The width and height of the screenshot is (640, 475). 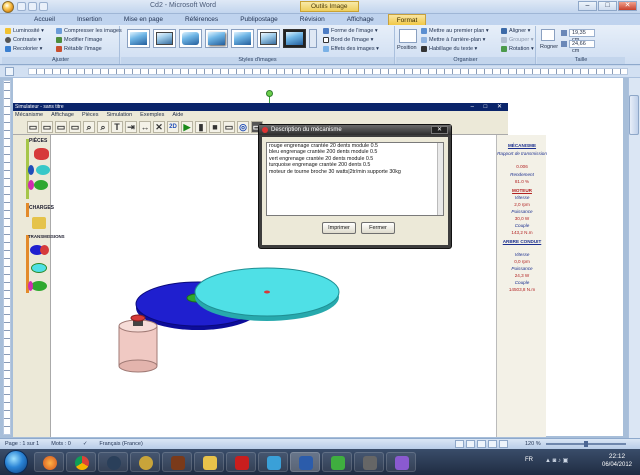 I want to click on close-button: ✕, so click(x=627, y=6).